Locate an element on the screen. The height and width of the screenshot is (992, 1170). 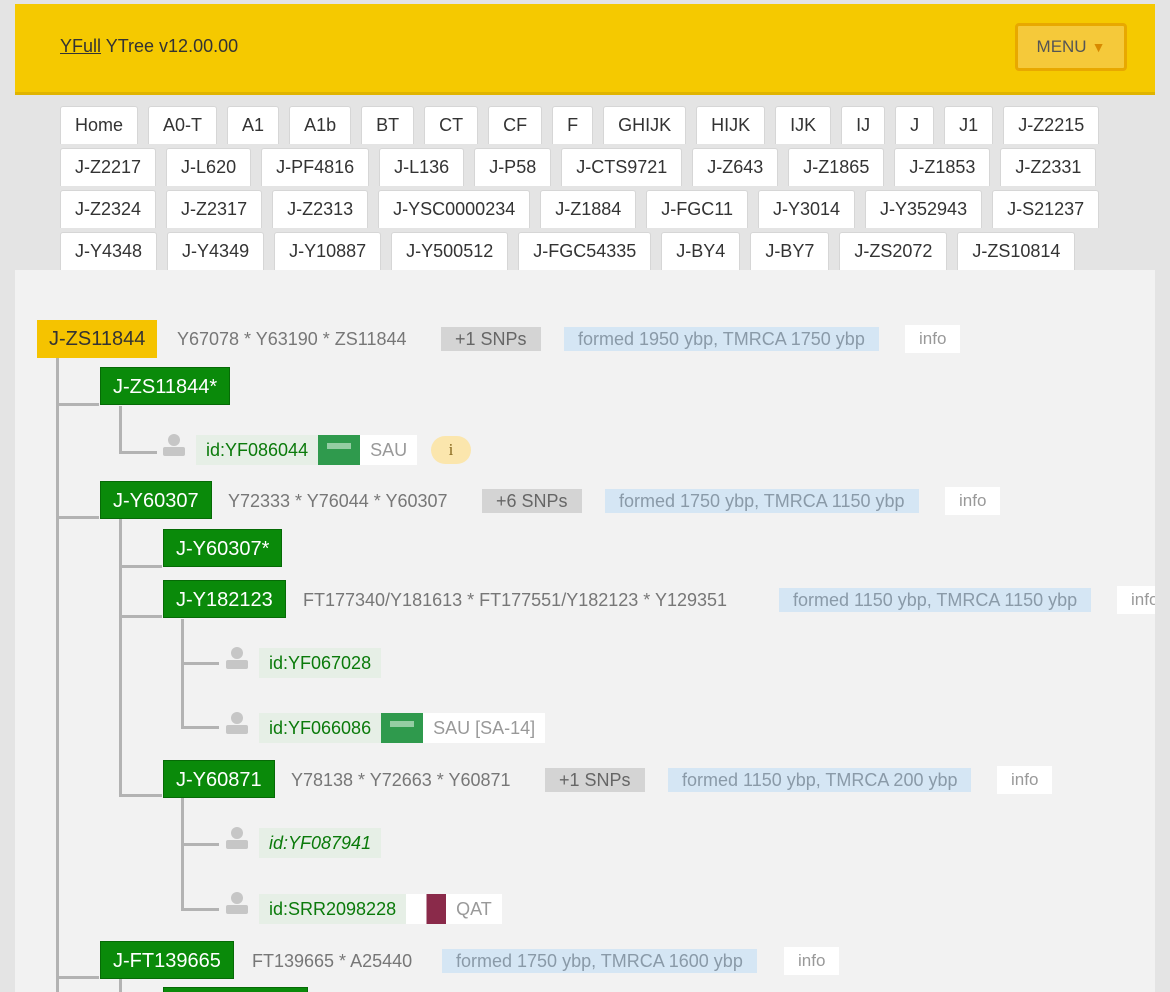
tab-j-z1853: J-Z1853 is located at coordinates (942, 167).